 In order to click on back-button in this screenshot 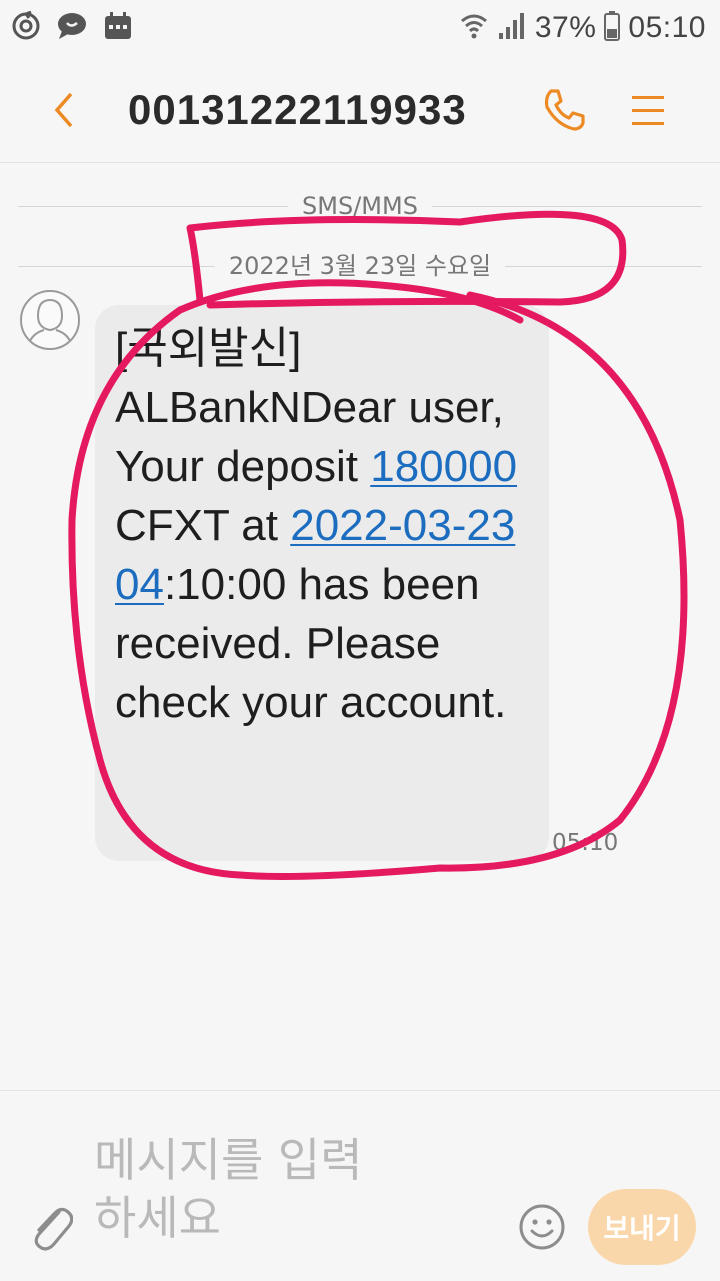, I will do `click(64, 110)`.